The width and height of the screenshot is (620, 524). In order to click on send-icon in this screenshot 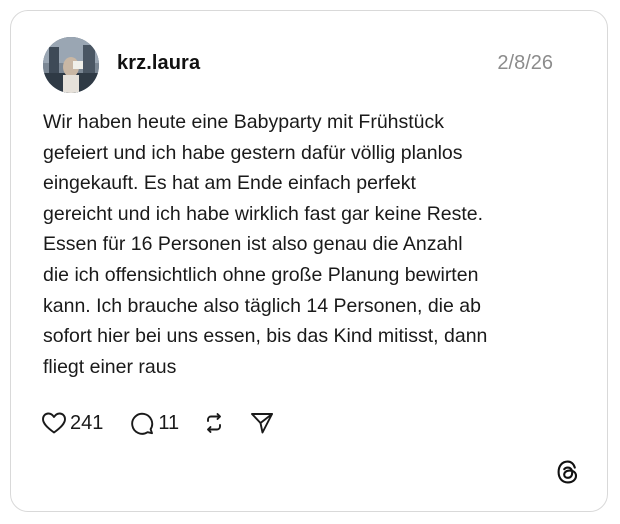, I will do `click(262, 423)`.